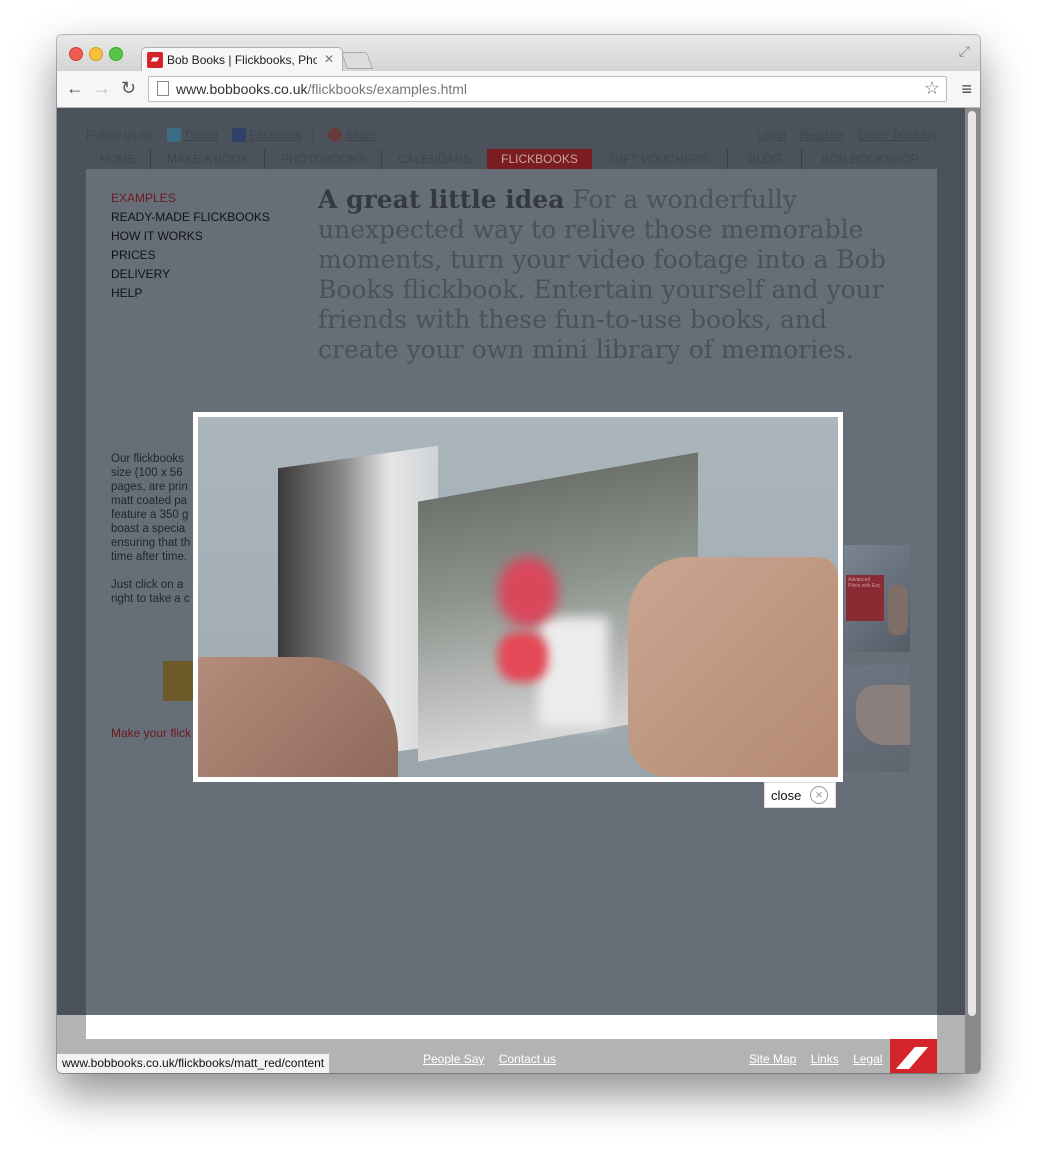  I want to click on facebook-link: Facebook, so click(275, 135).